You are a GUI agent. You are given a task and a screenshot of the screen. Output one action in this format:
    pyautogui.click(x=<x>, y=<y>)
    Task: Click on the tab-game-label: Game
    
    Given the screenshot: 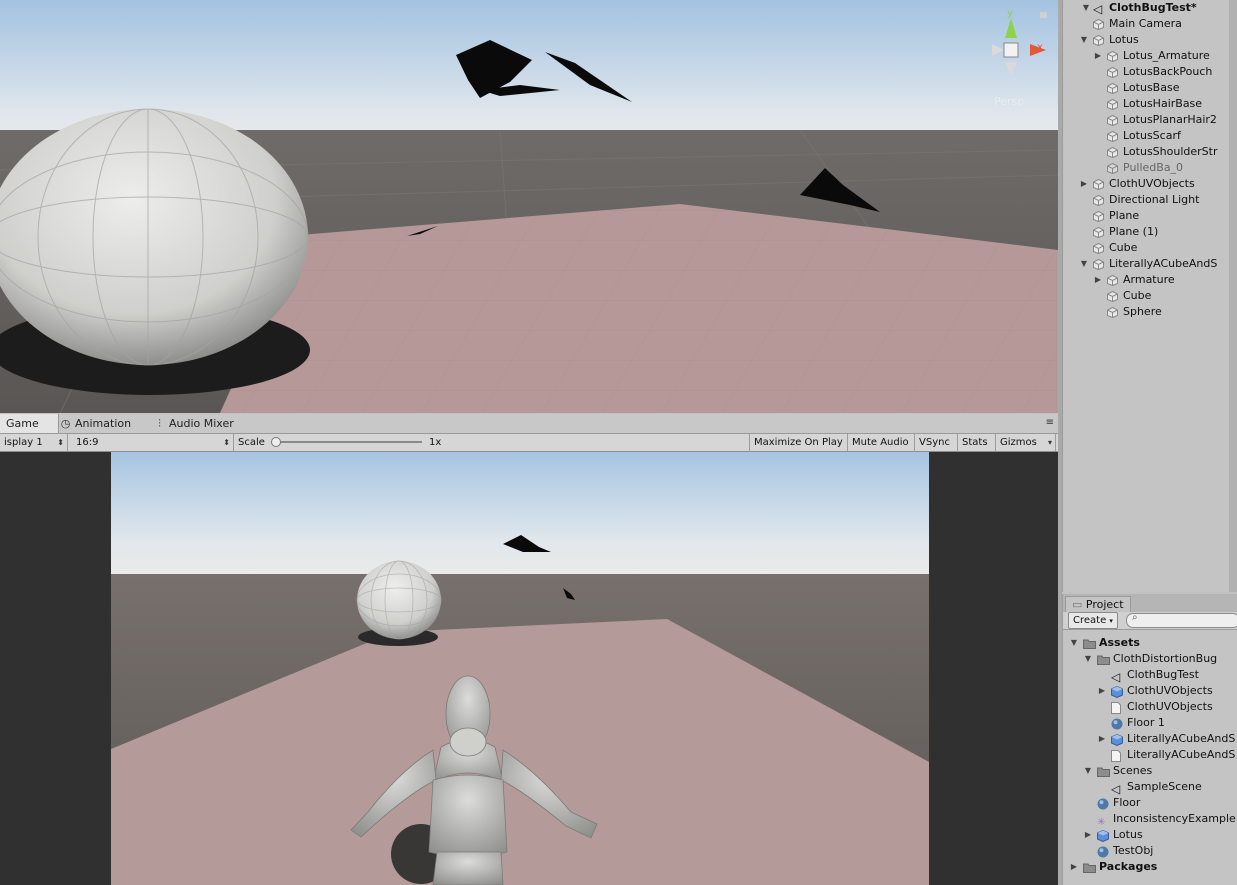 What is the action you would take?
    pyautogui.click(x=22, y=423)
    